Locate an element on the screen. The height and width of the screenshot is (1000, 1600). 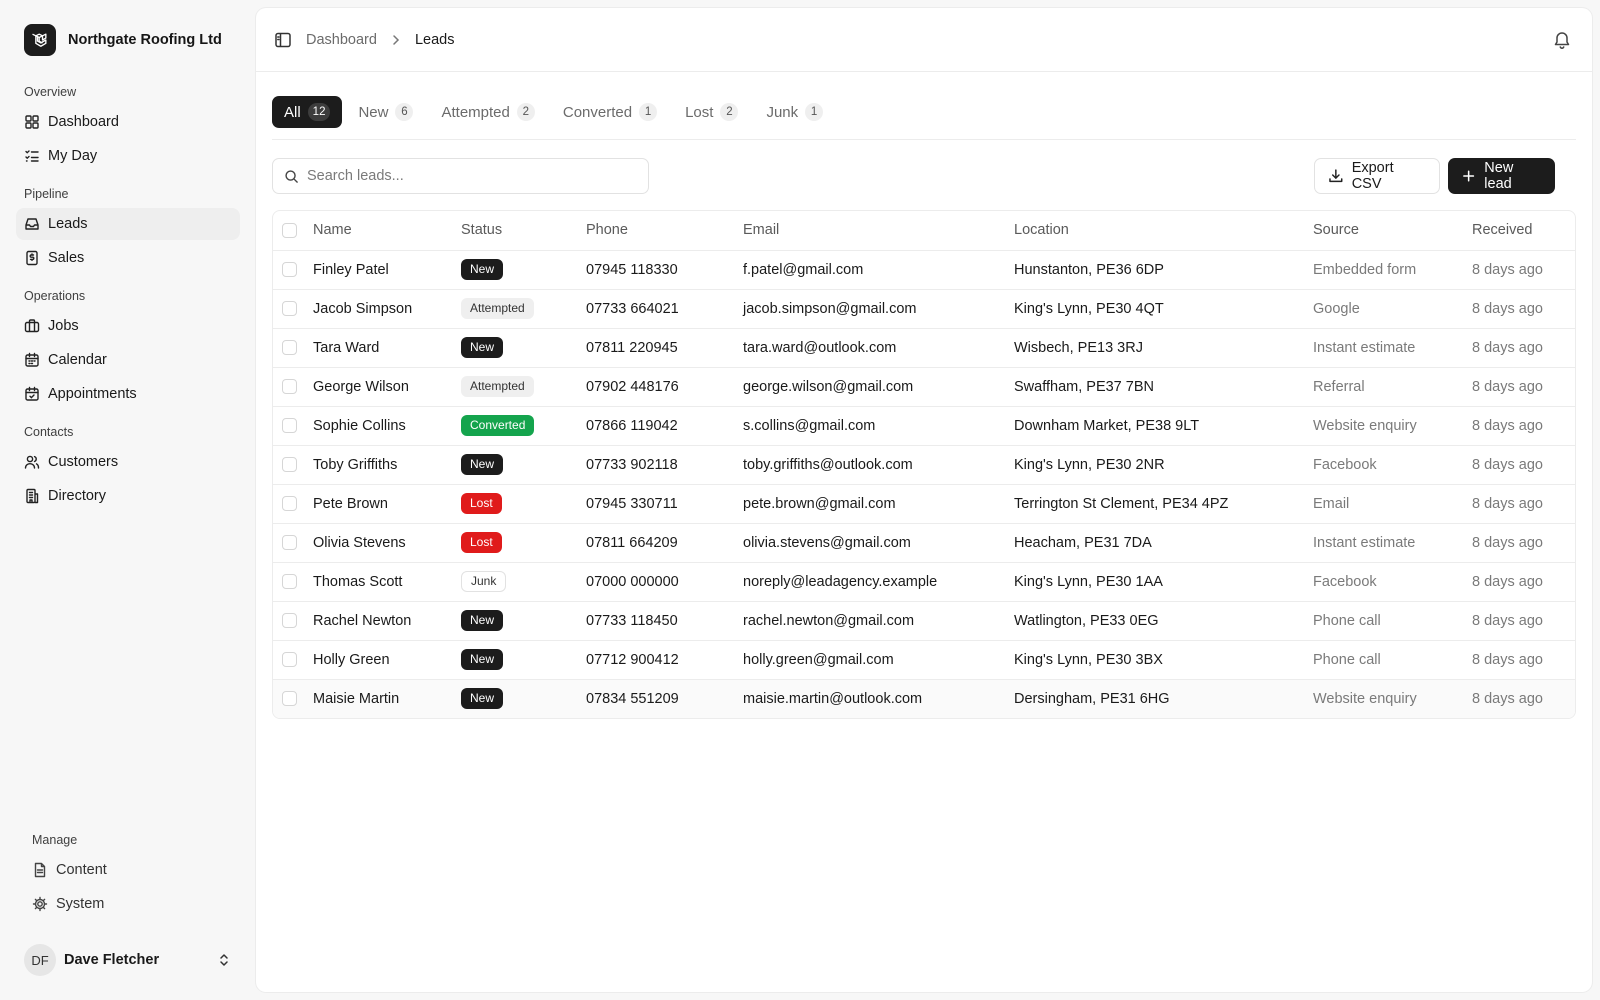
tab-attempted: Attempted 2 is located at coordinates (487, 112).